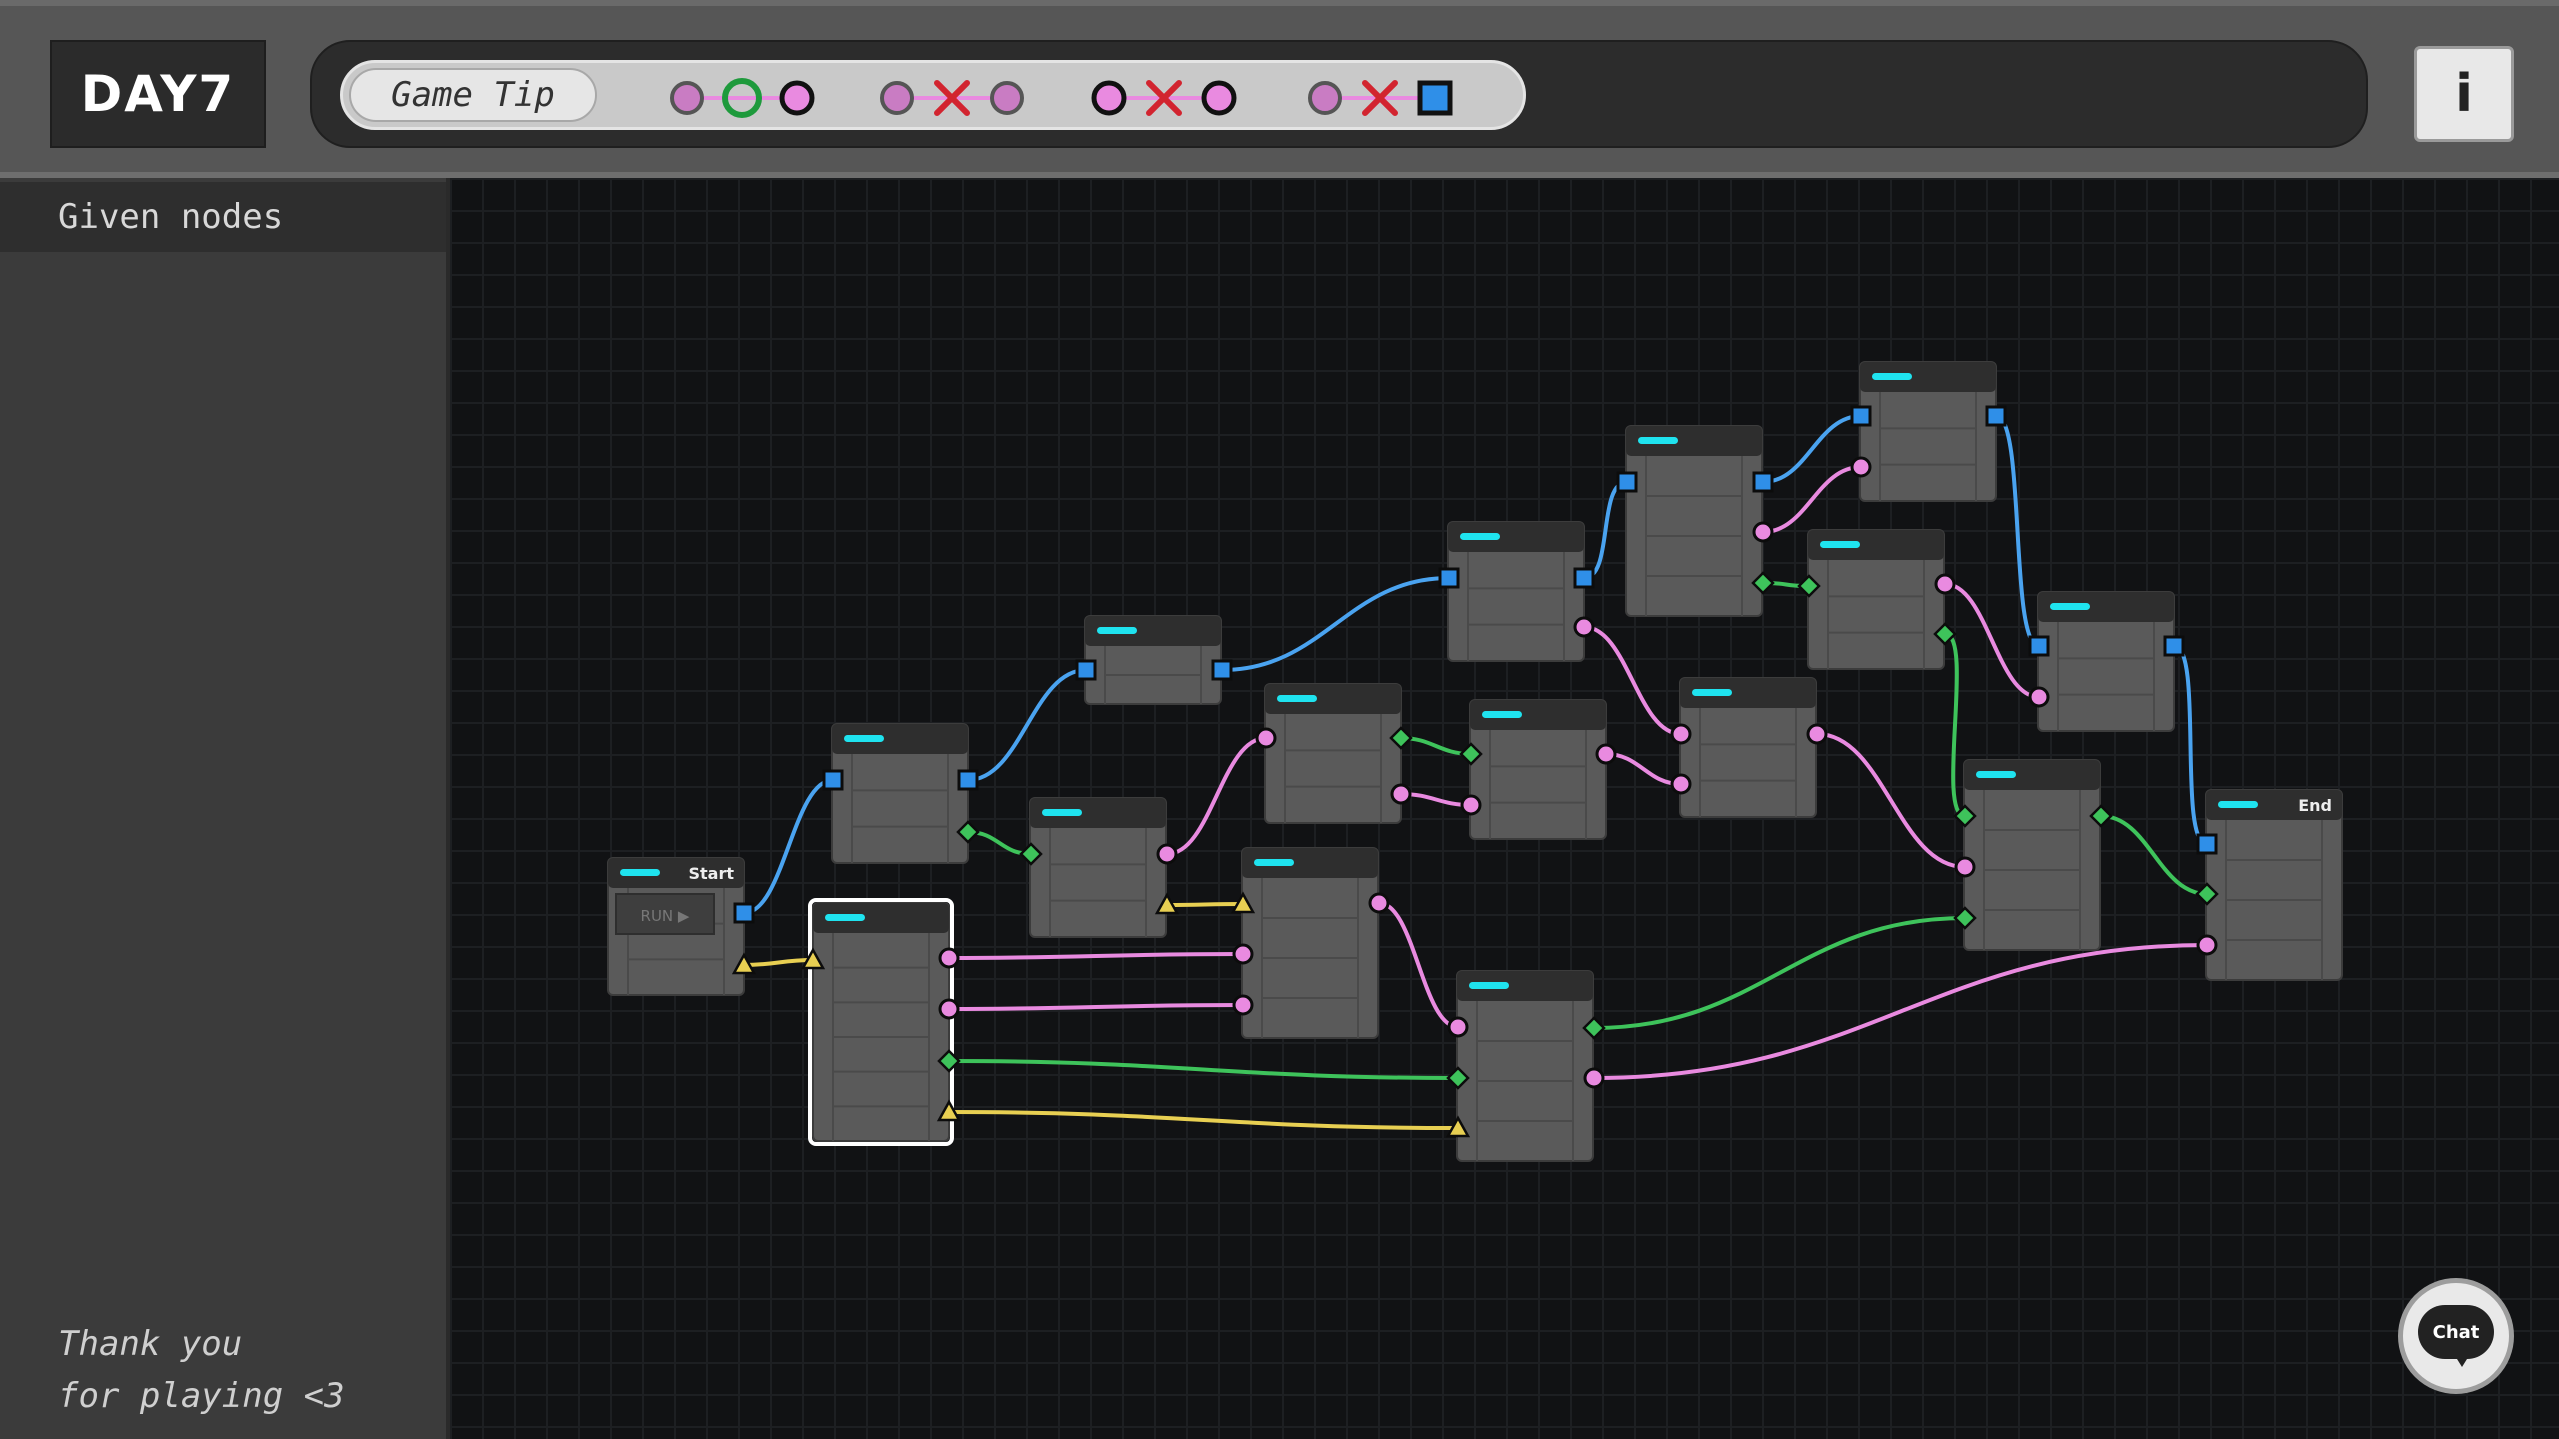 The height and width of the screenshot is (1439, 2559). I want to click on graph-node-n3, so click(1153, 660).